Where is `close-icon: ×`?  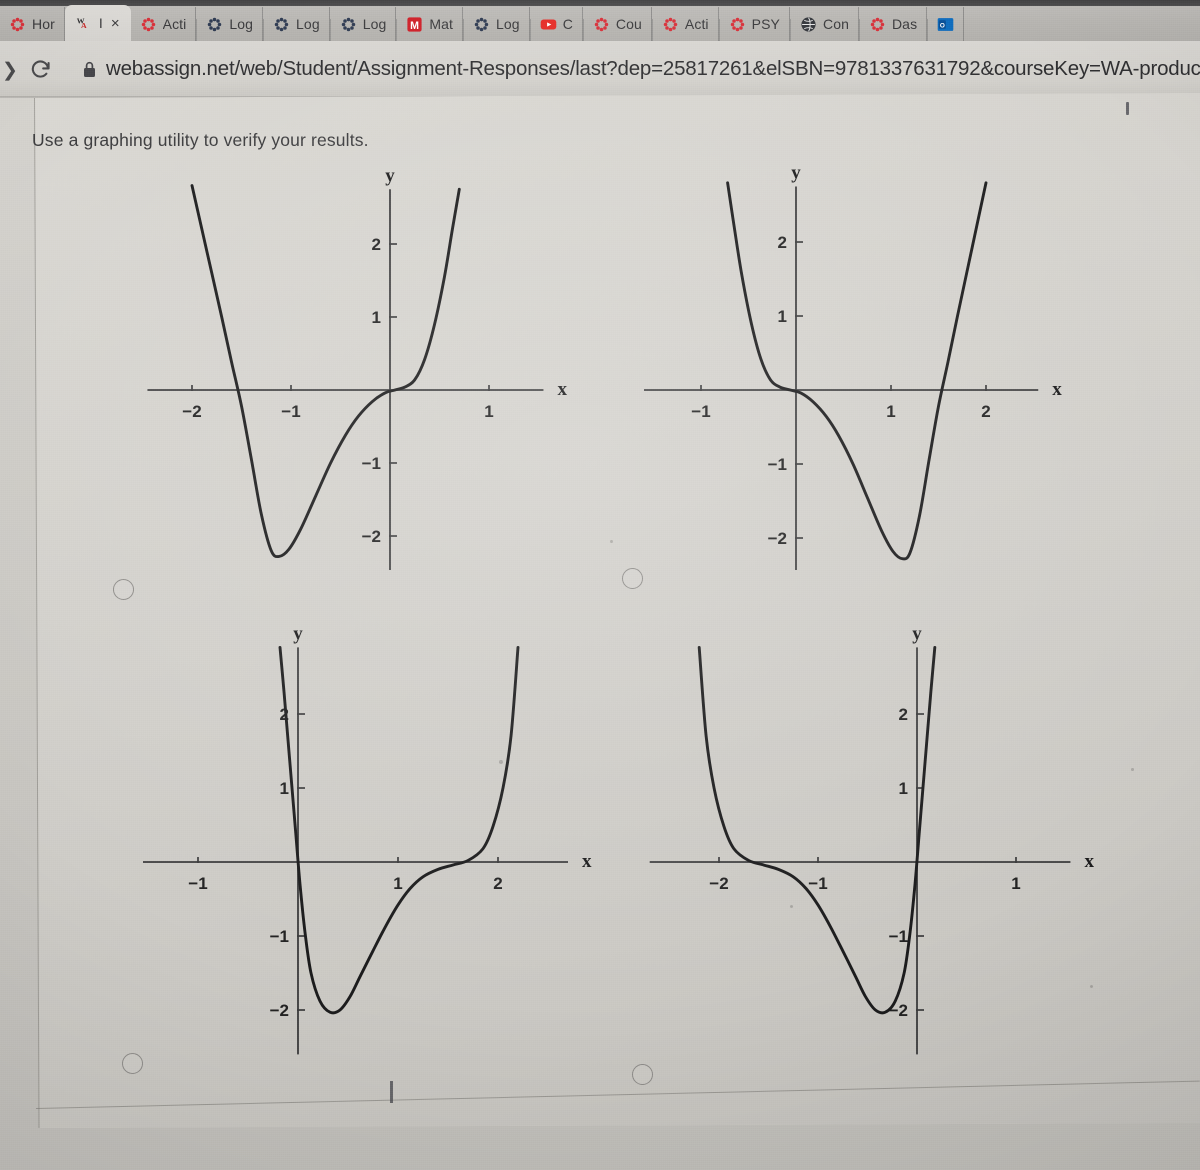
close-icon: × is located at coordinates (115, 23).